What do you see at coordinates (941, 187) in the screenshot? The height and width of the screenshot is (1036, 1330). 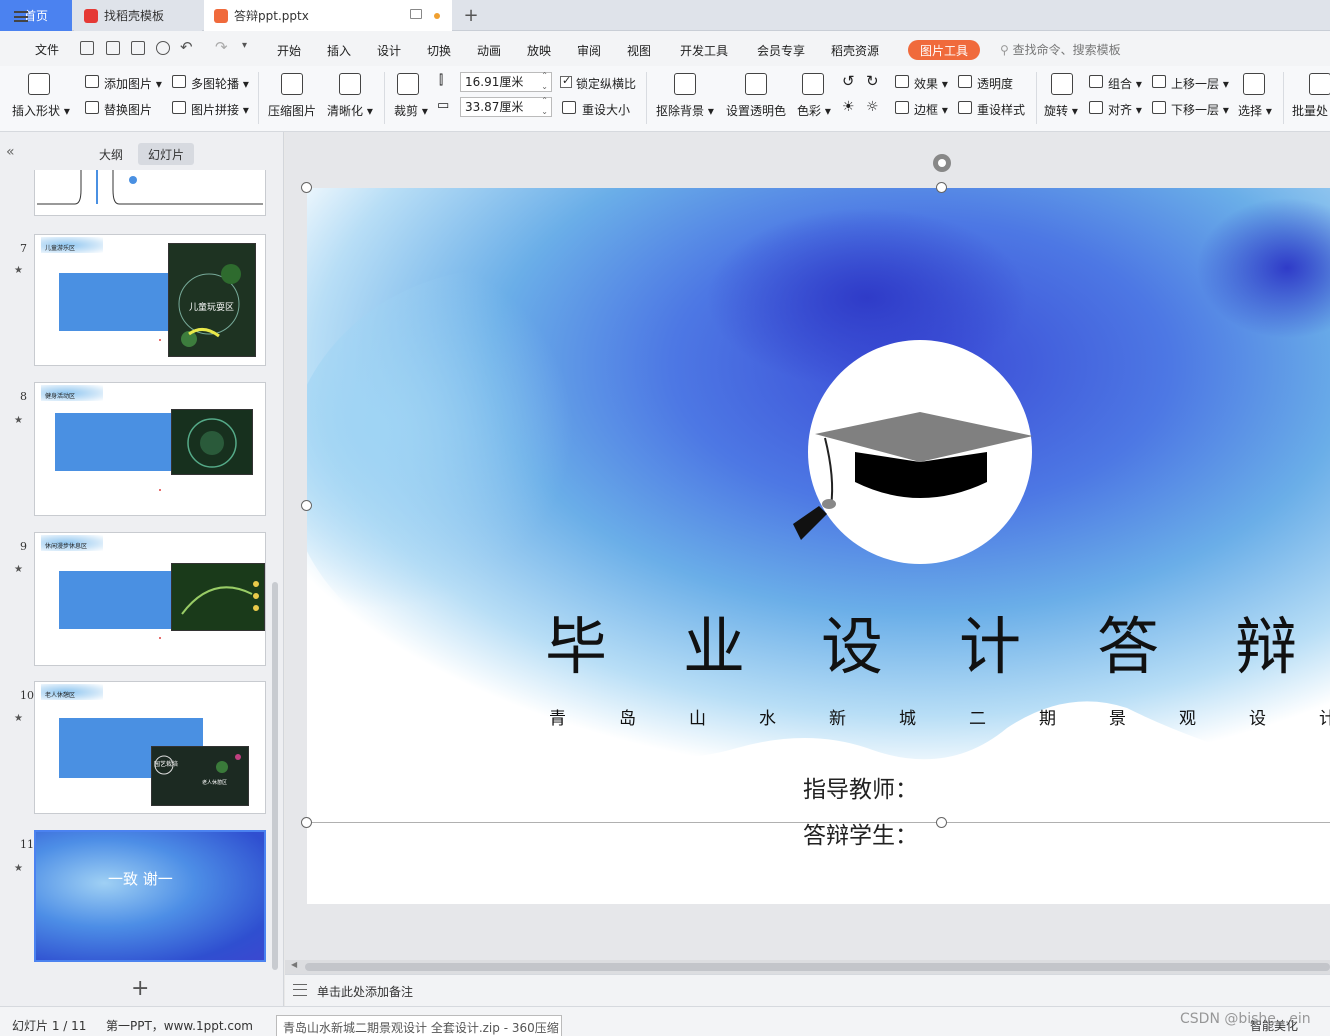 I see `resize-handle-top` at bounding box center [941, 187].